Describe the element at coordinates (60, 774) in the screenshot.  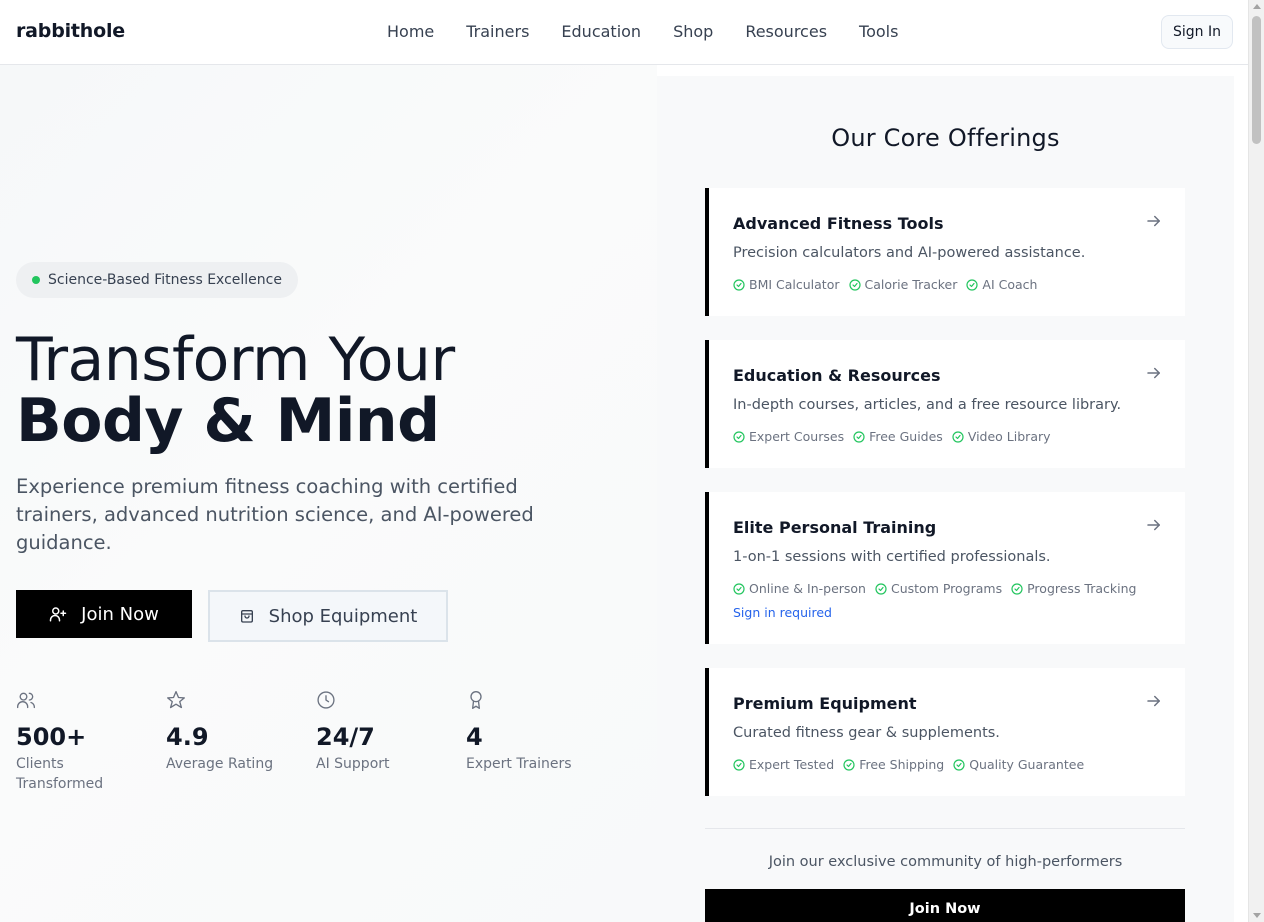
I see `stat-label: Clients Transformed` at that location.